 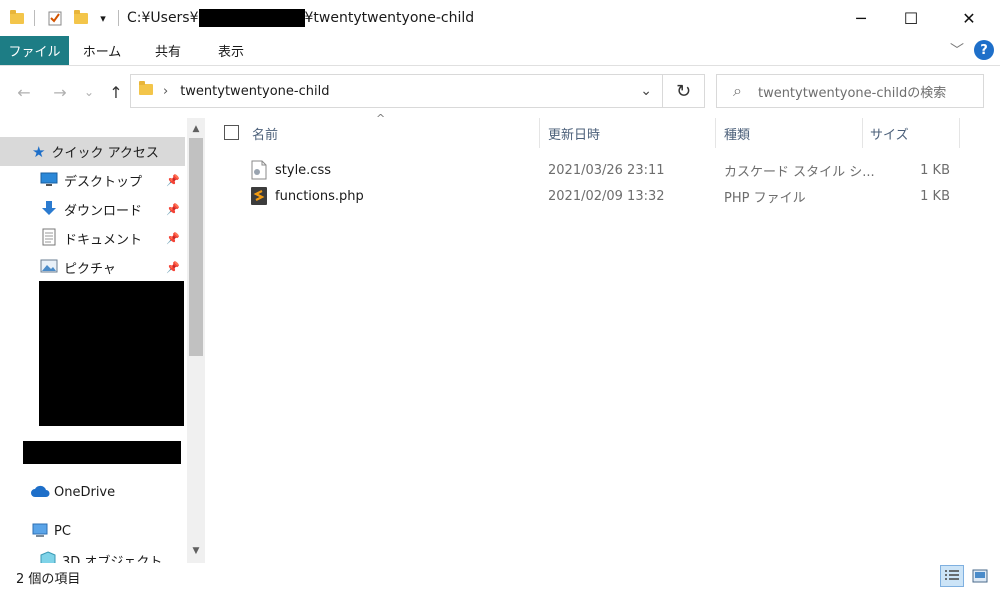 I want to click on css-file-icon, so click(x=259, y=170).